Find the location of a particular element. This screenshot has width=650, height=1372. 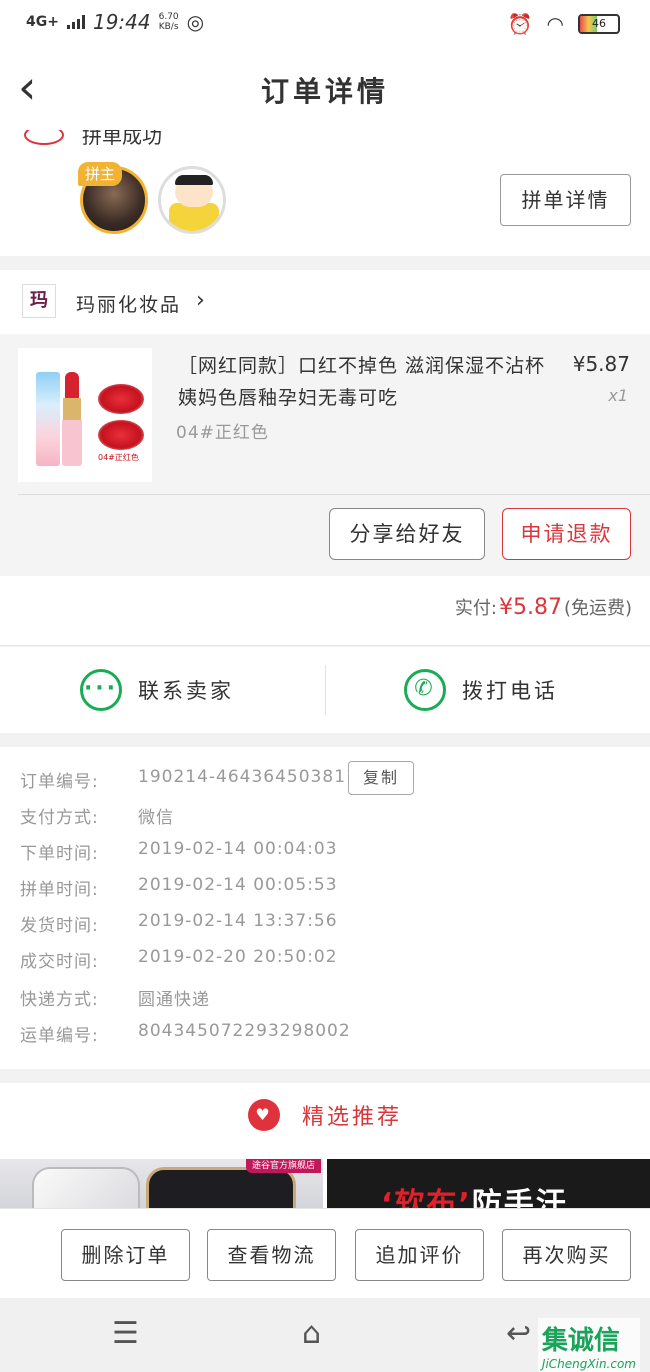

watermark-brand: 集诚信 is located at coordinates (580, 1341).